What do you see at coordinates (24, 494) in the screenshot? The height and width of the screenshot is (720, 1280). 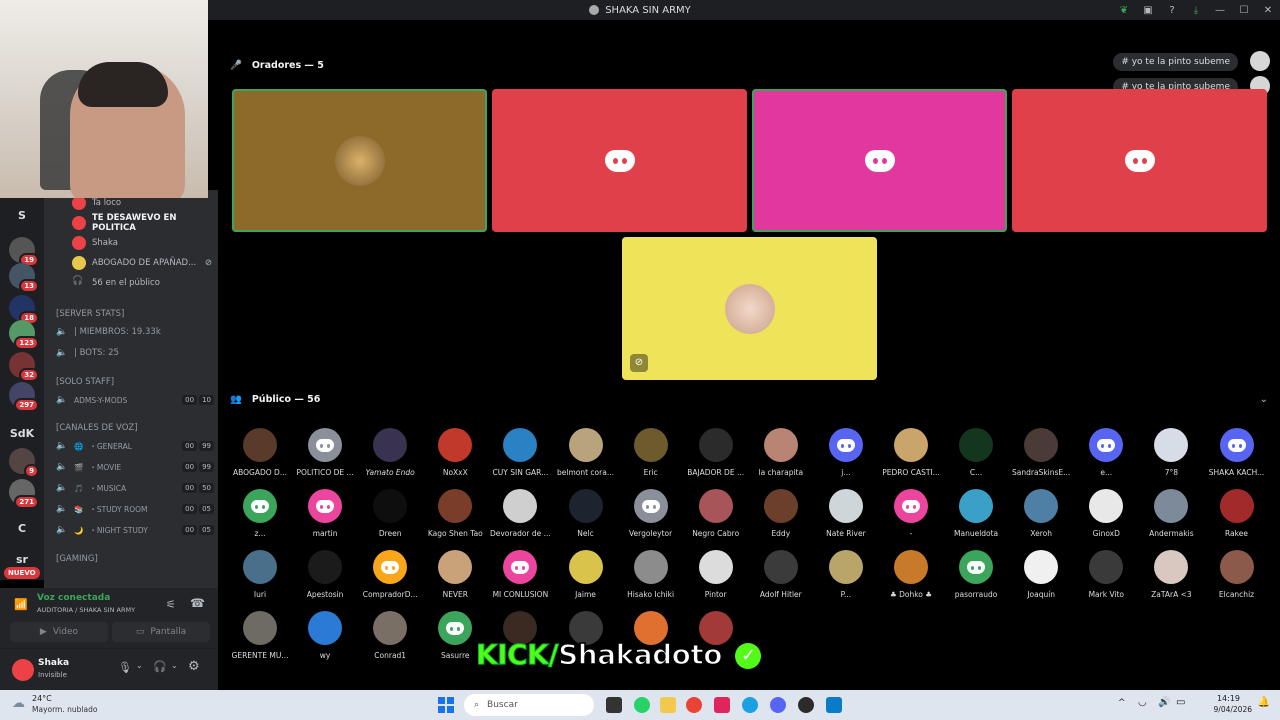 I see `server-icon: 271` at bounding box center [24, 494].